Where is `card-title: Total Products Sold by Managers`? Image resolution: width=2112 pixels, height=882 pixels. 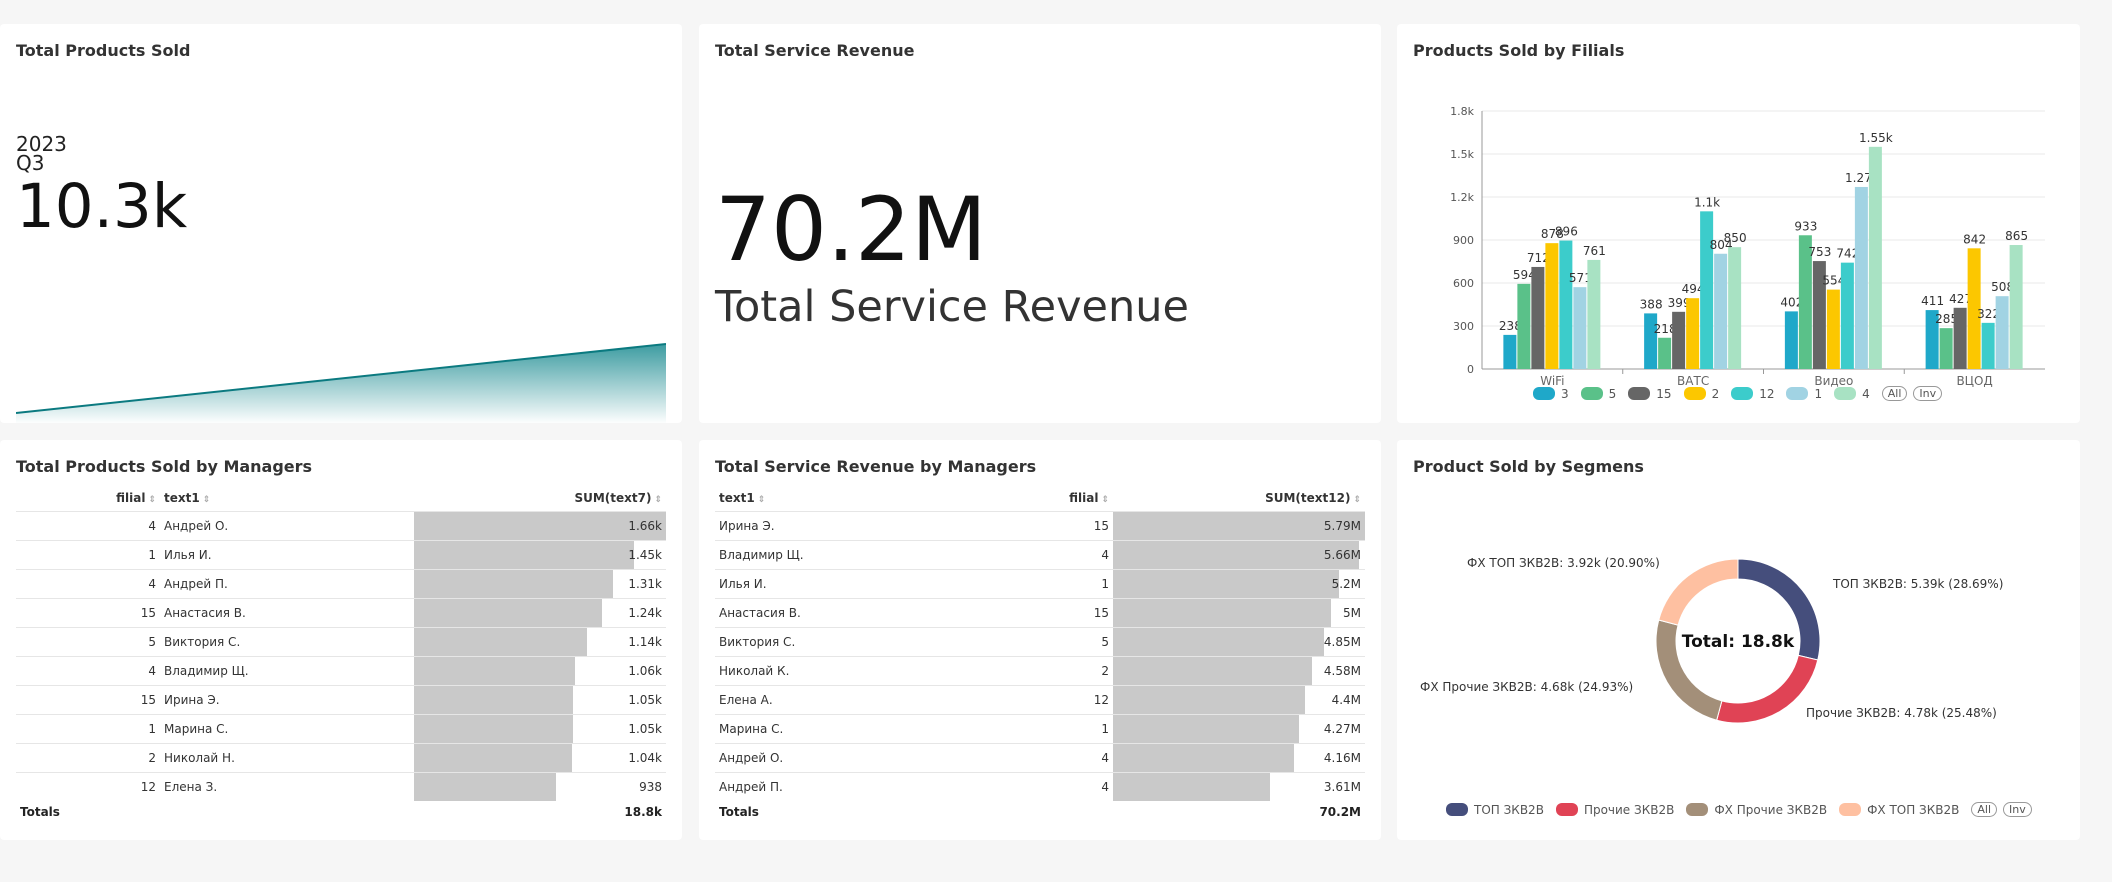
card-title: Total Products Sold by Managers is located at coordinates (164, 466).